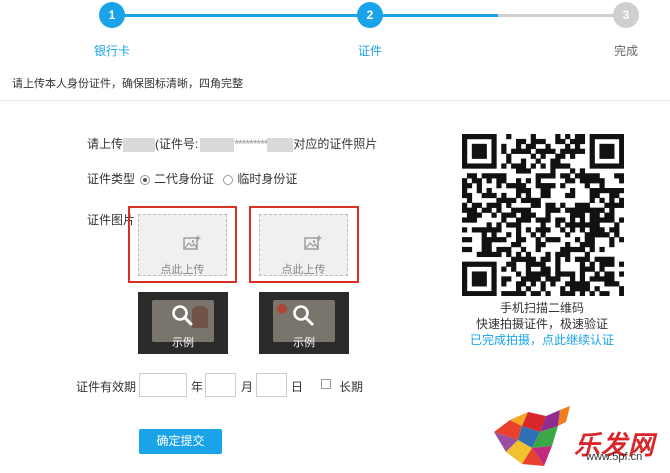  I want to click on radio-label-second-gen: 二代身份证, so click(184, 179).